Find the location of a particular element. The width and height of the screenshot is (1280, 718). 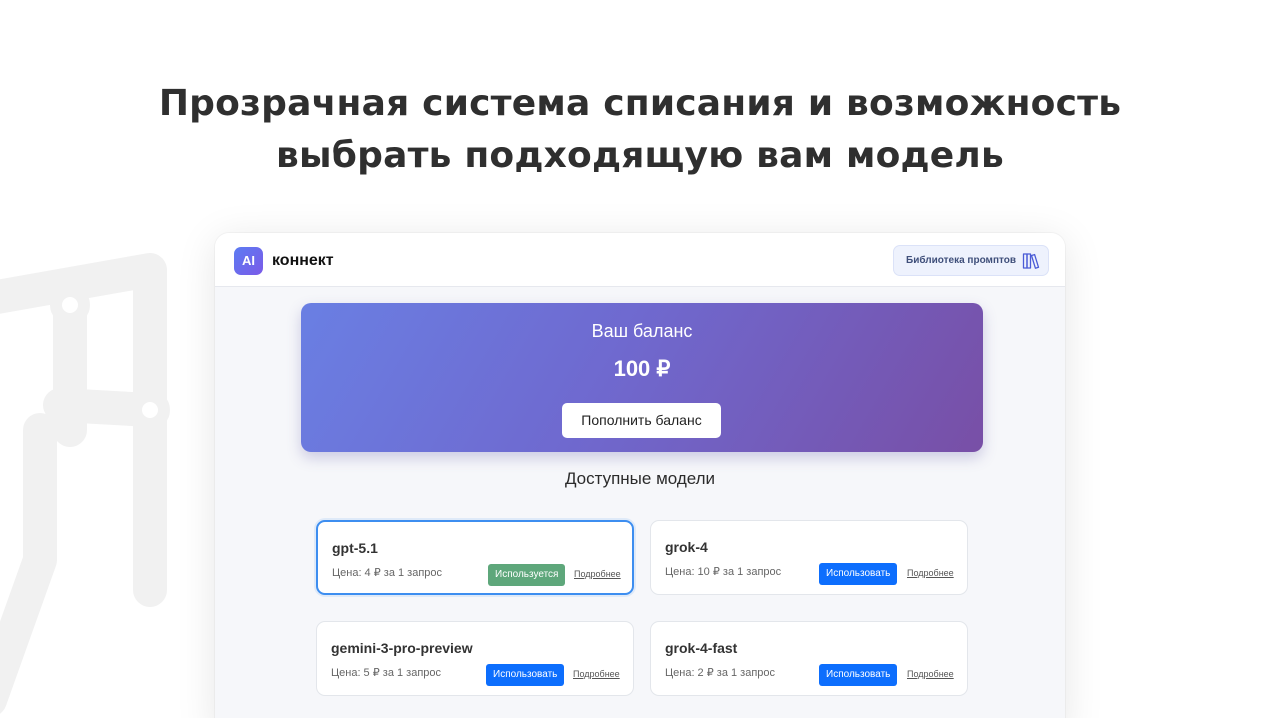

logo-badge: AI is located at coordinates (248, 261).